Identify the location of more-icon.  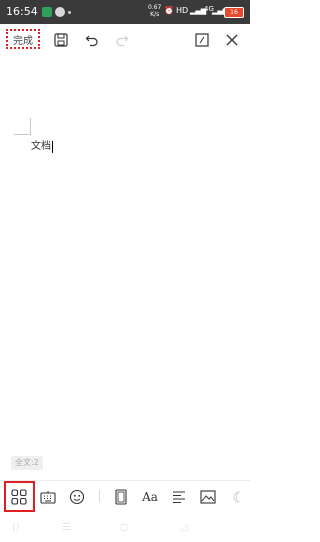
(237, 497).